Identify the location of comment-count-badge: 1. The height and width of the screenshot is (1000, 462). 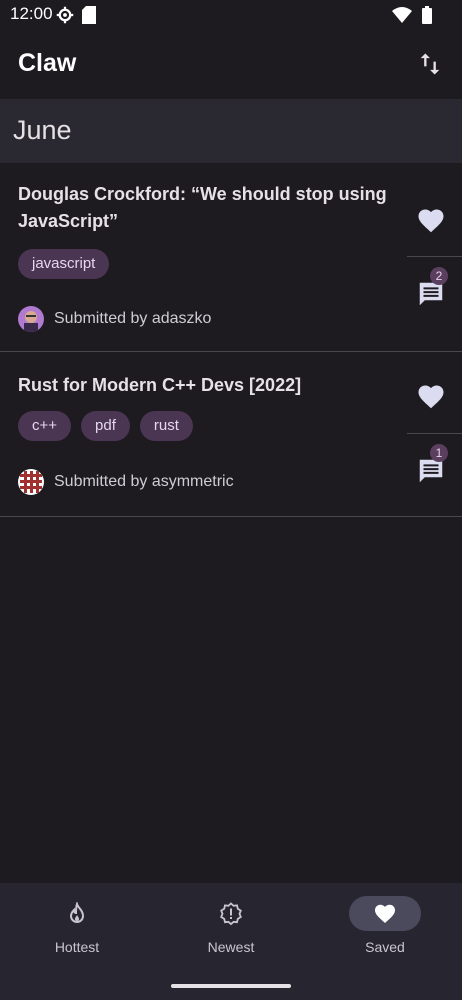
(439, 453).